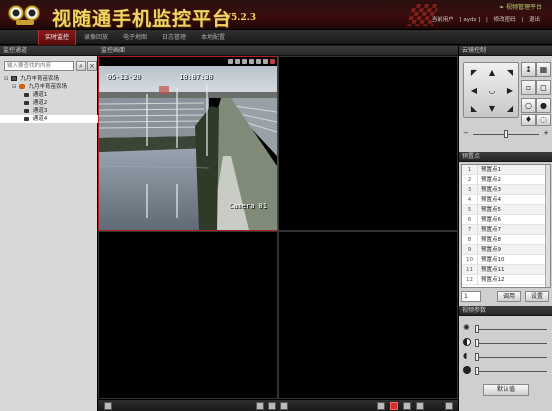  Describe the element at coordinates (528, 69) in the screenshot. I see `zoom-in-icon: ↨` at that location.